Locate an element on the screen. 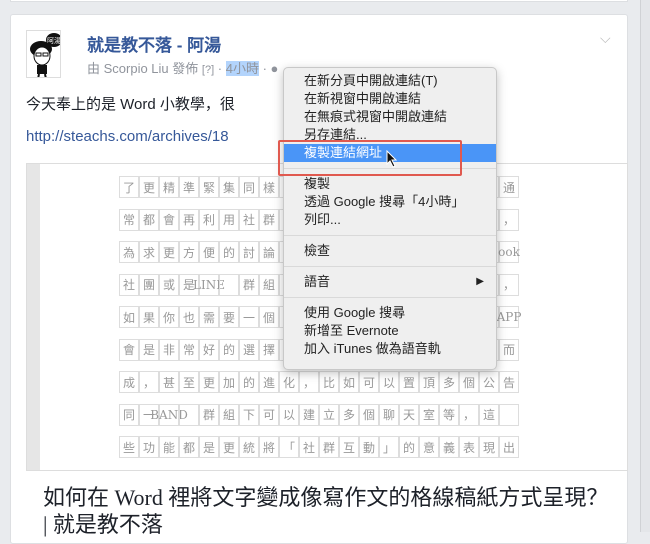 This screenshot has height=544, width=650. post-link: http://steachs.com/archives/18 is located at coordinates (127, 136).